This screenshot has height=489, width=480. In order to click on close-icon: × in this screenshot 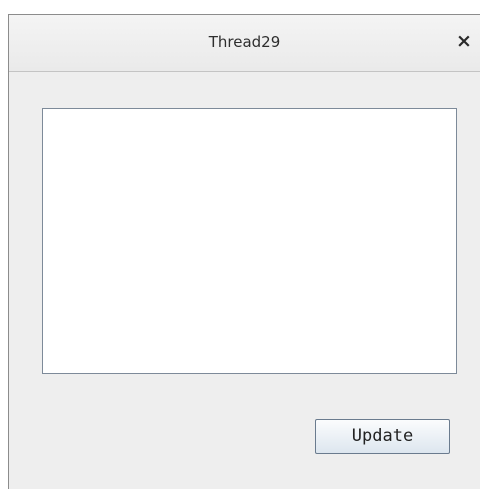, I will do `click(464, 41)`.